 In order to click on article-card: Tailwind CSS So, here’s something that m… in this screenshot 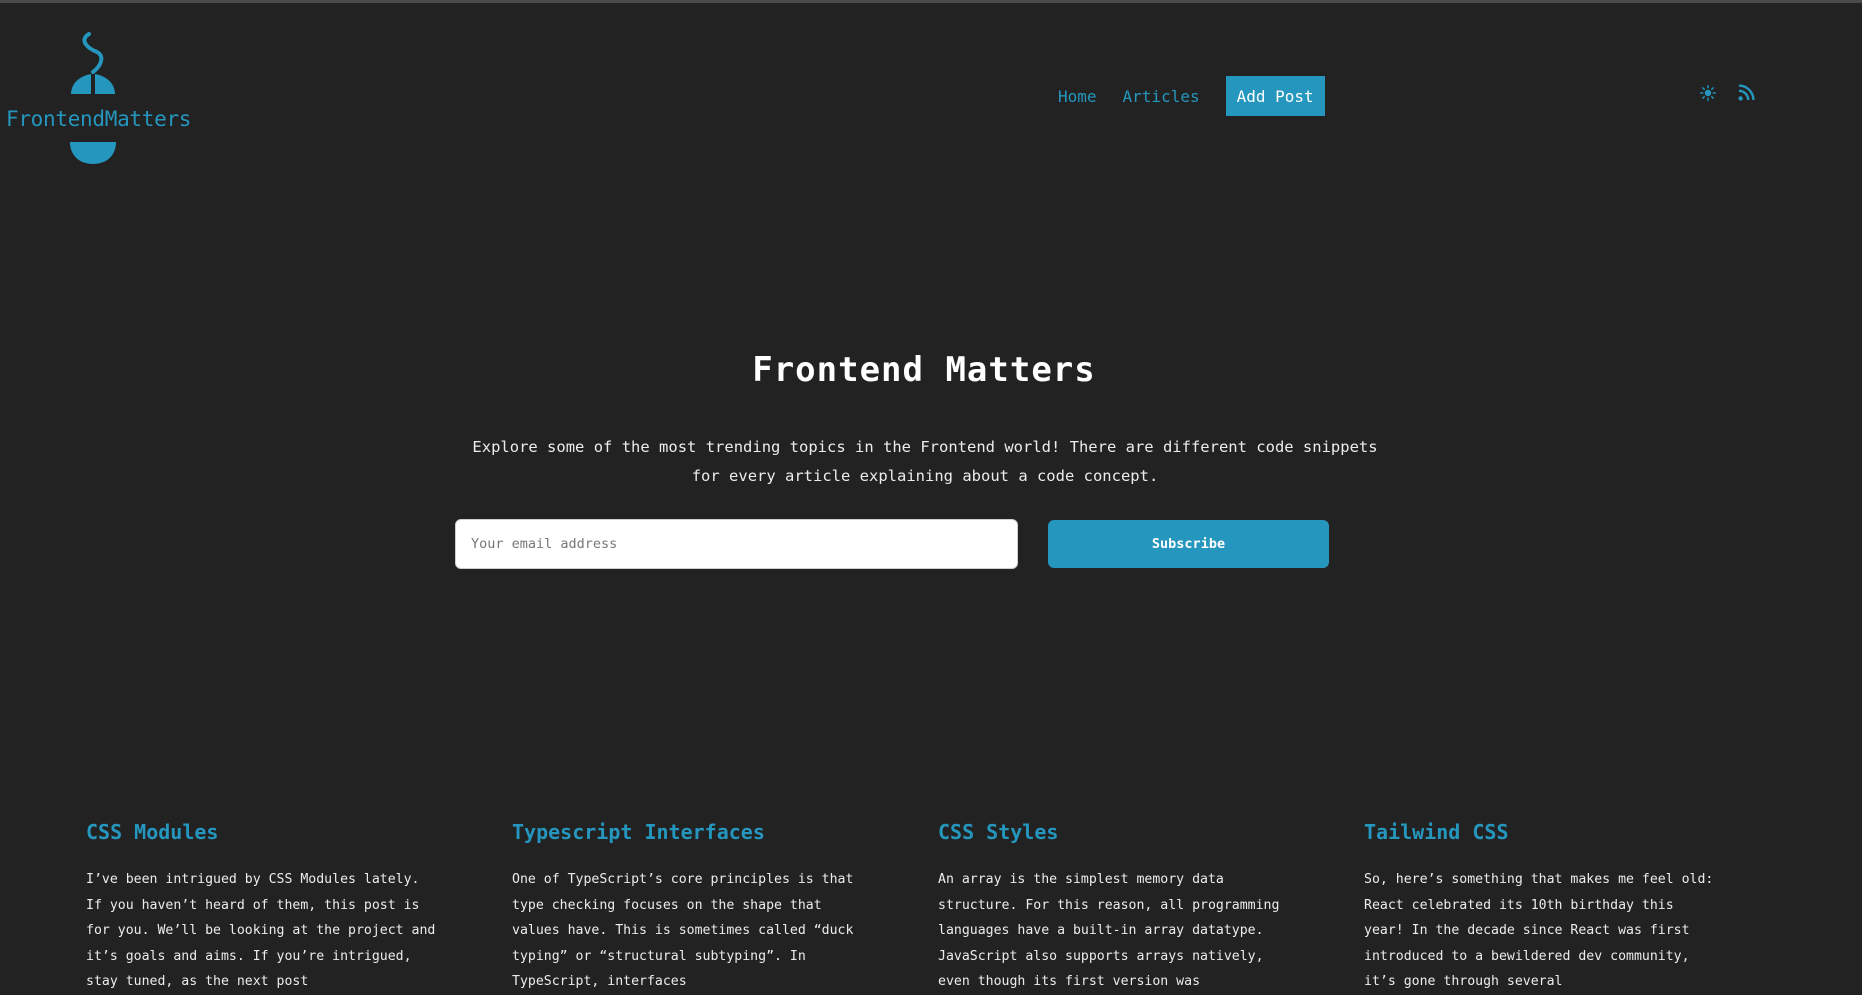, I will do `click(1541, 907)`.